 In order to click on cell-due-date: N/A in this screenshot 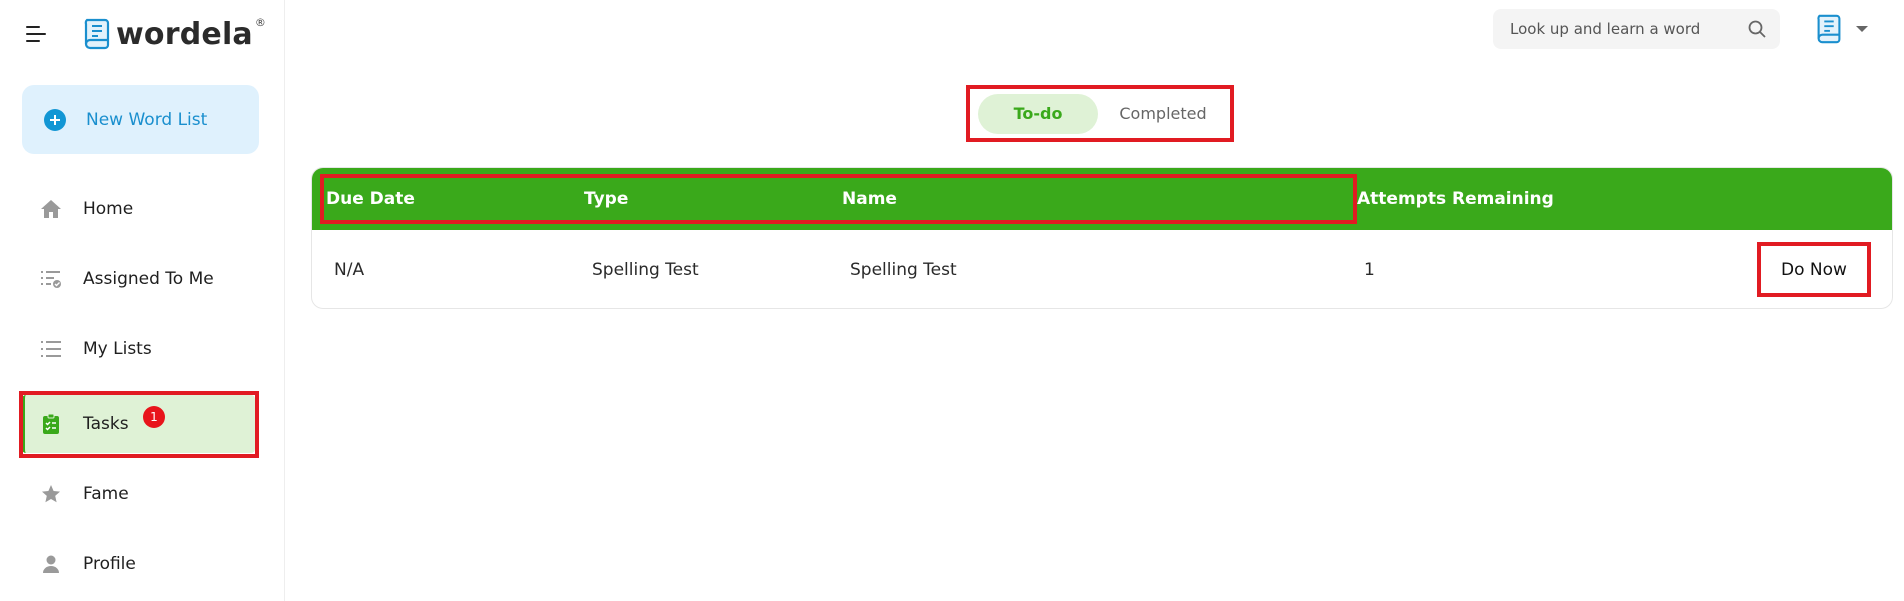, I will do `click(349, 270)`.